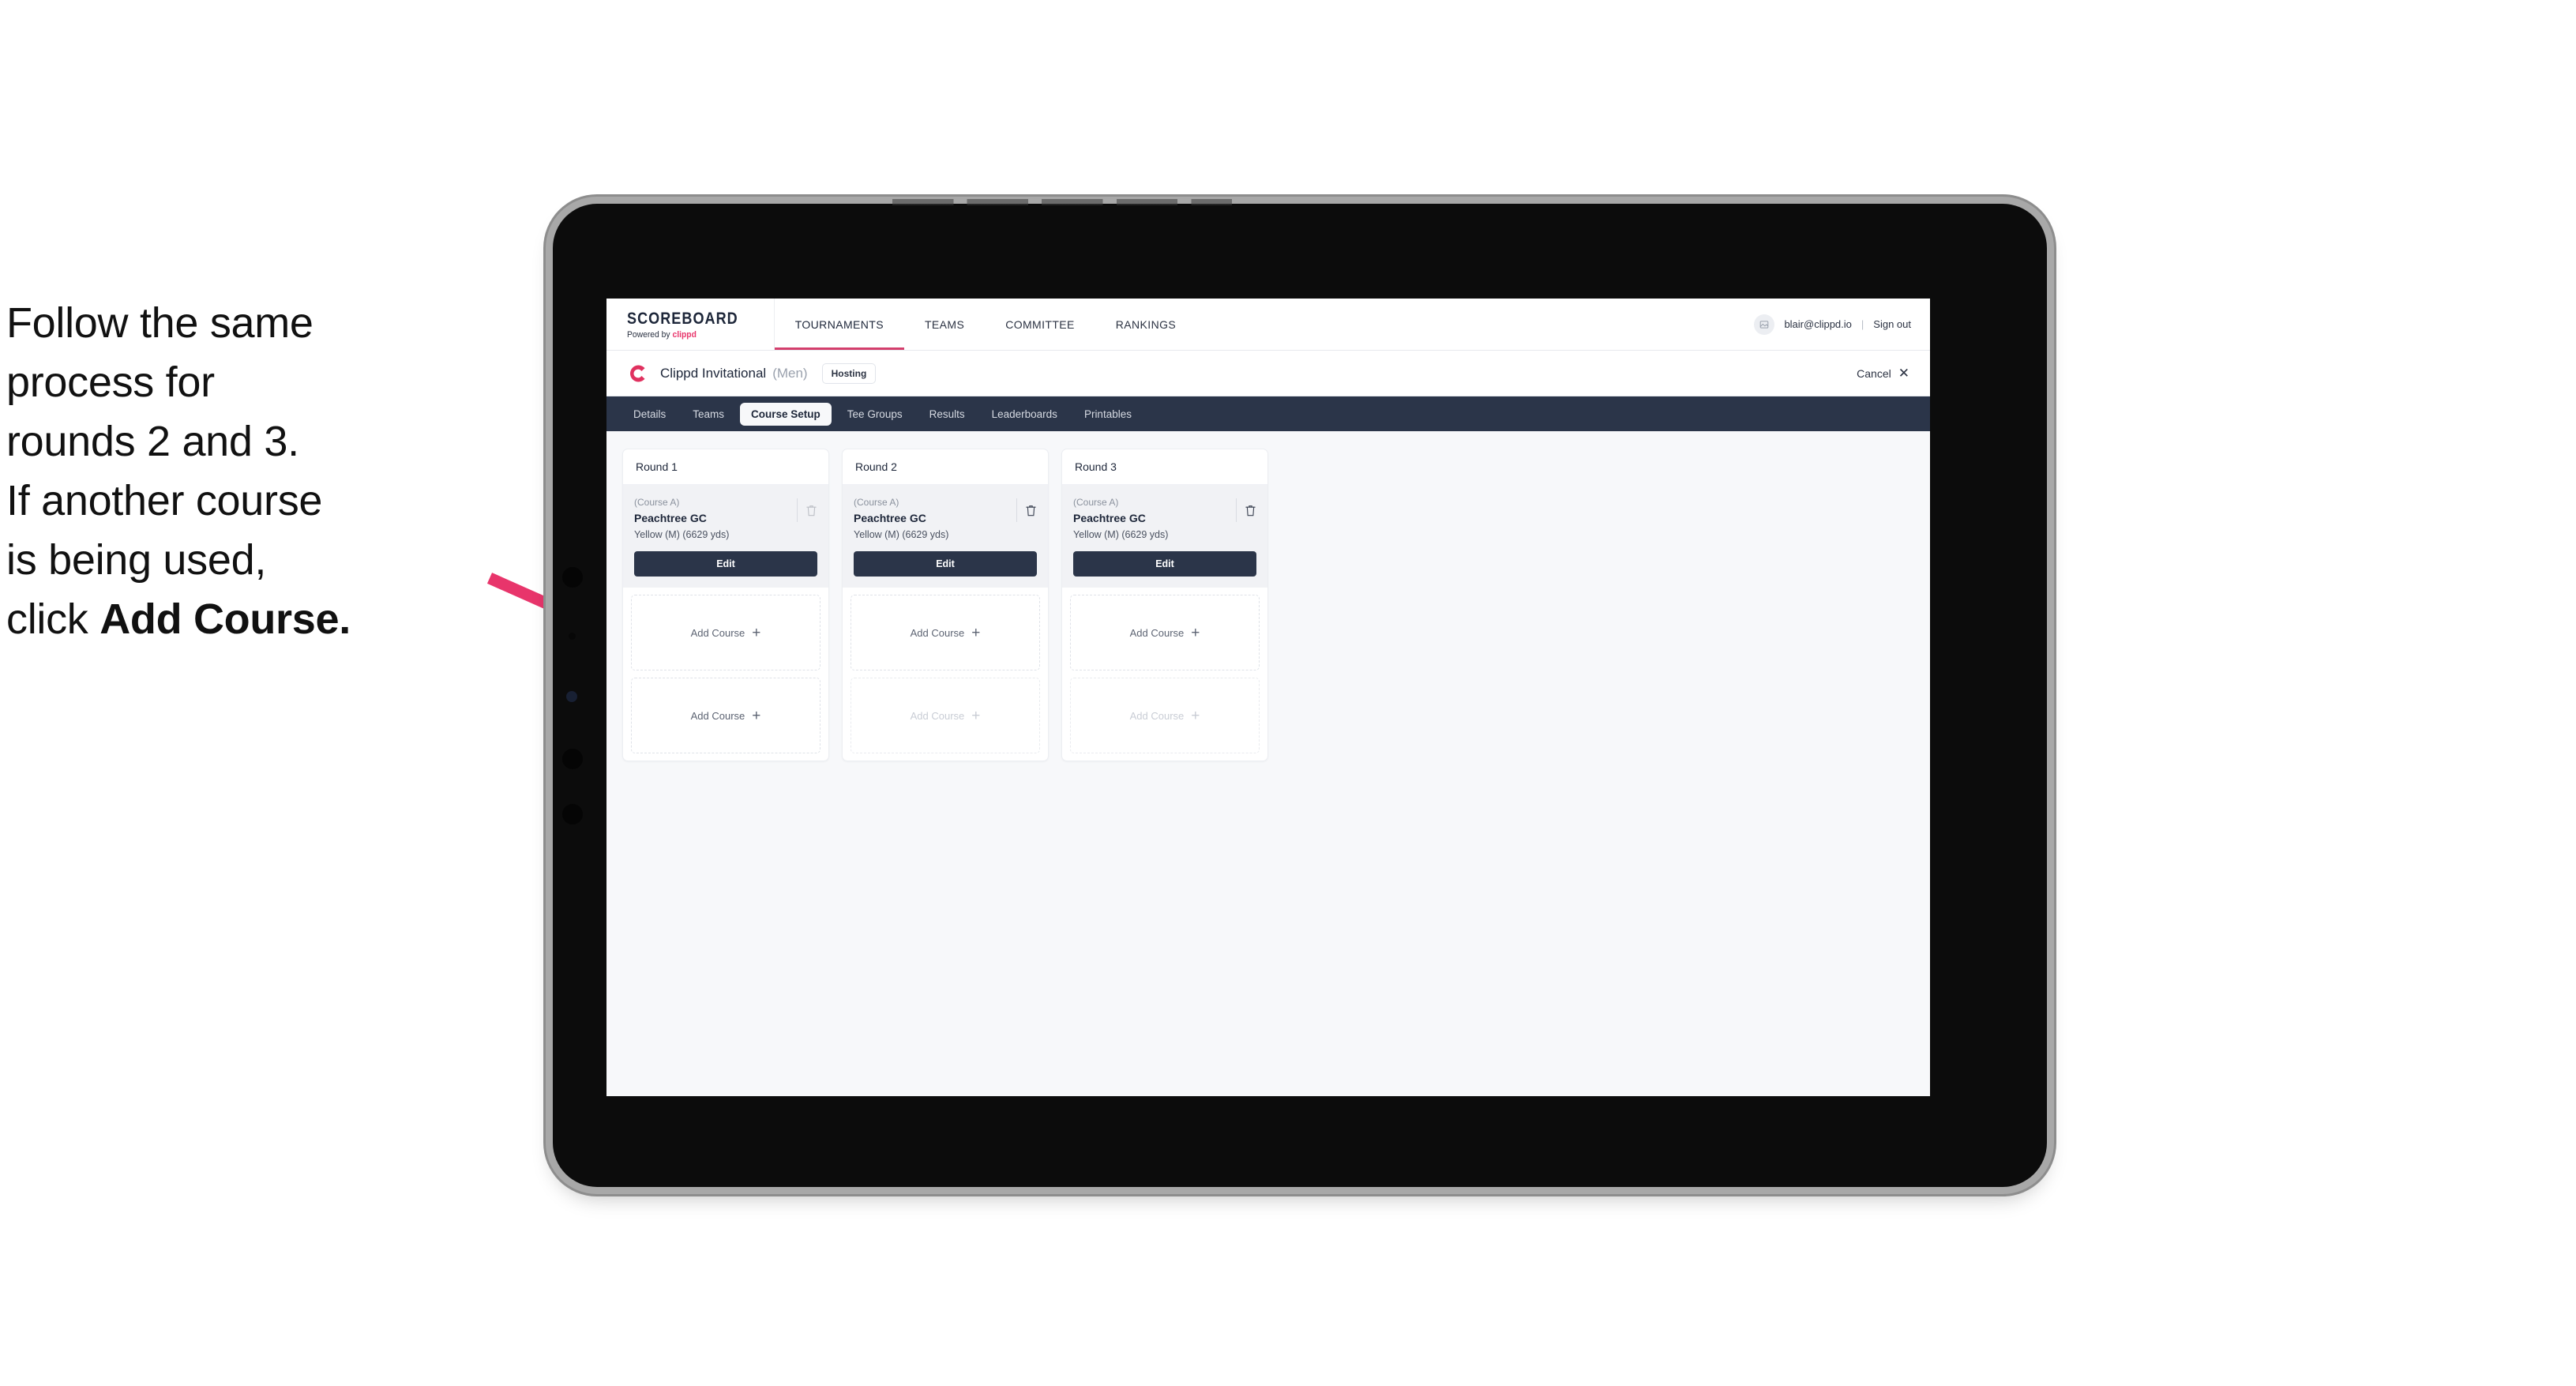 This screenshot has height=1386, width=2576. I want to click on tab-details: Details, so click(649, 414).